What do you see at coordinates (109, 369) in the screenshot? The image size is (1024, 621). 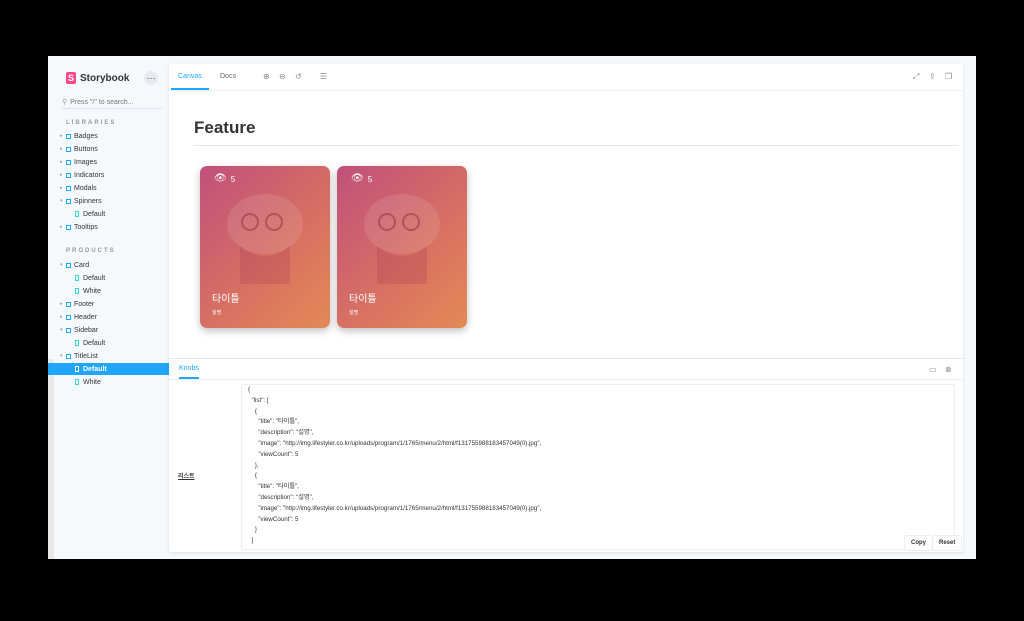 I see `sidebar-item-titlelist-default: Default` at bounding box center [109, 369].